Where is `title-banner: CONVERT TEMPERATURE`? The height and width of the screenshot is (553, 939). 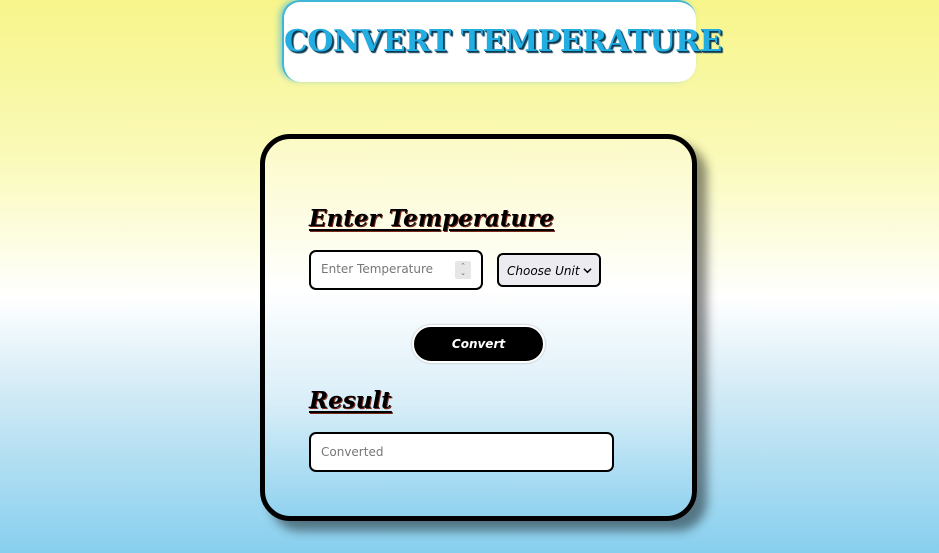
title-banner: CONVERT TEMPERATURE is located at coordinates (502, 41).